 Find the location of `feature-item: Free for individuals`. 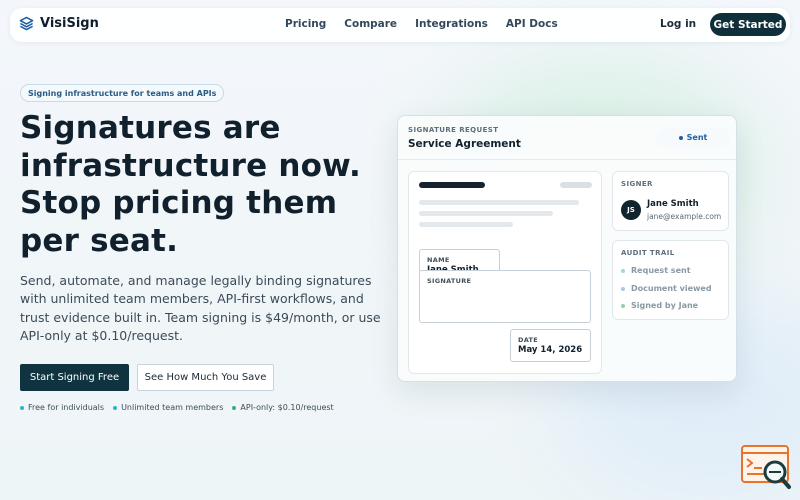

feature-item: Free for individuals is located at coordinates (62, 407).